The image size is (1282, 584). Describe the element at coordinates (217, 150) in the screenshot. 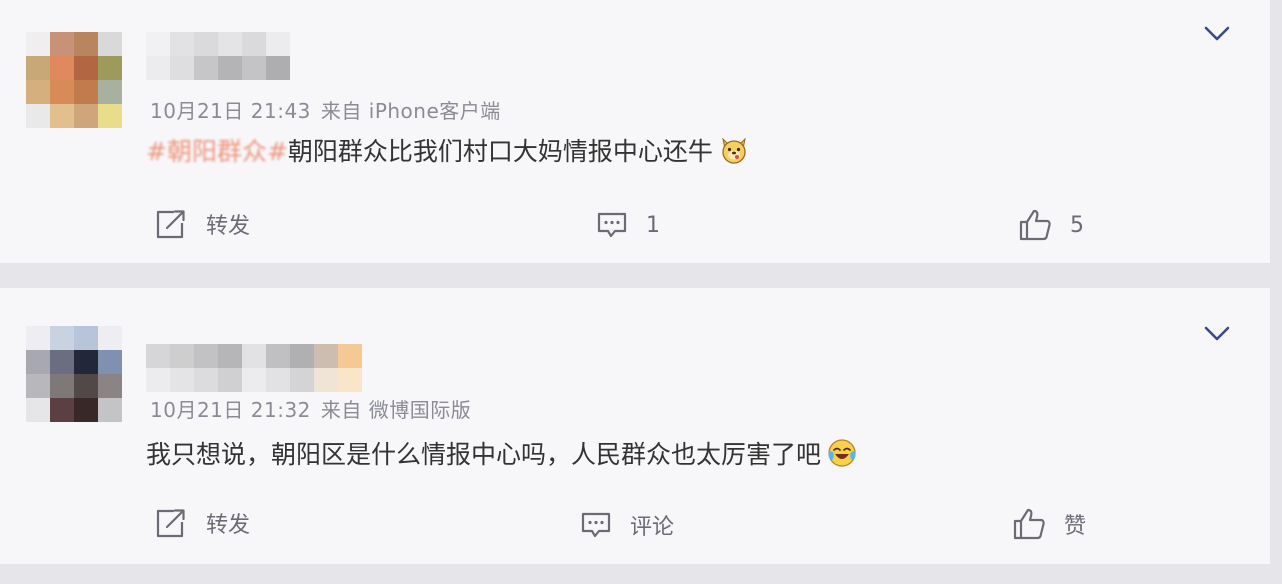

I see `hashtag-link: #朝阳群众#` at that location.